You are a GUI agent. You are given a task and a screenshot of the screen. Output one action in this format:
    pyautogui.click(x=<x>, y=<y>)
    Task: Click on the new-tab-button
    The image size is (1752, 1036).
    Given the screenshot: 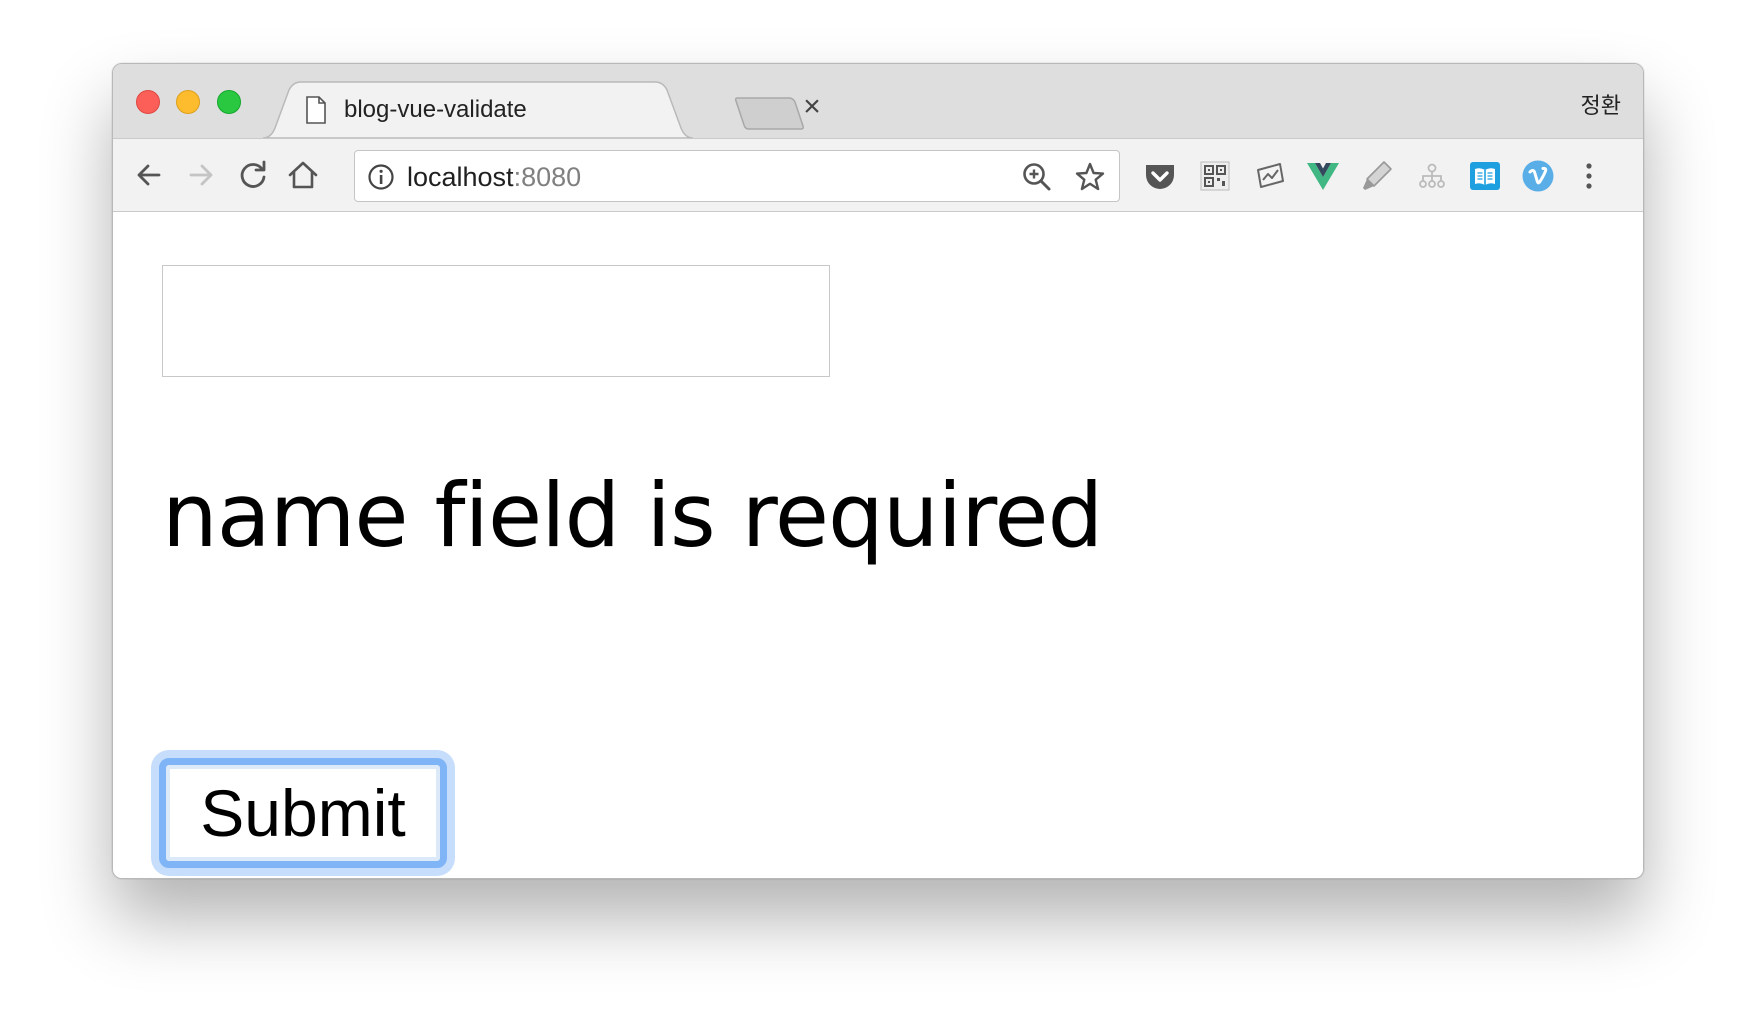 What is the action you would take?
    pyautogui.click(x=769, y=113)
    